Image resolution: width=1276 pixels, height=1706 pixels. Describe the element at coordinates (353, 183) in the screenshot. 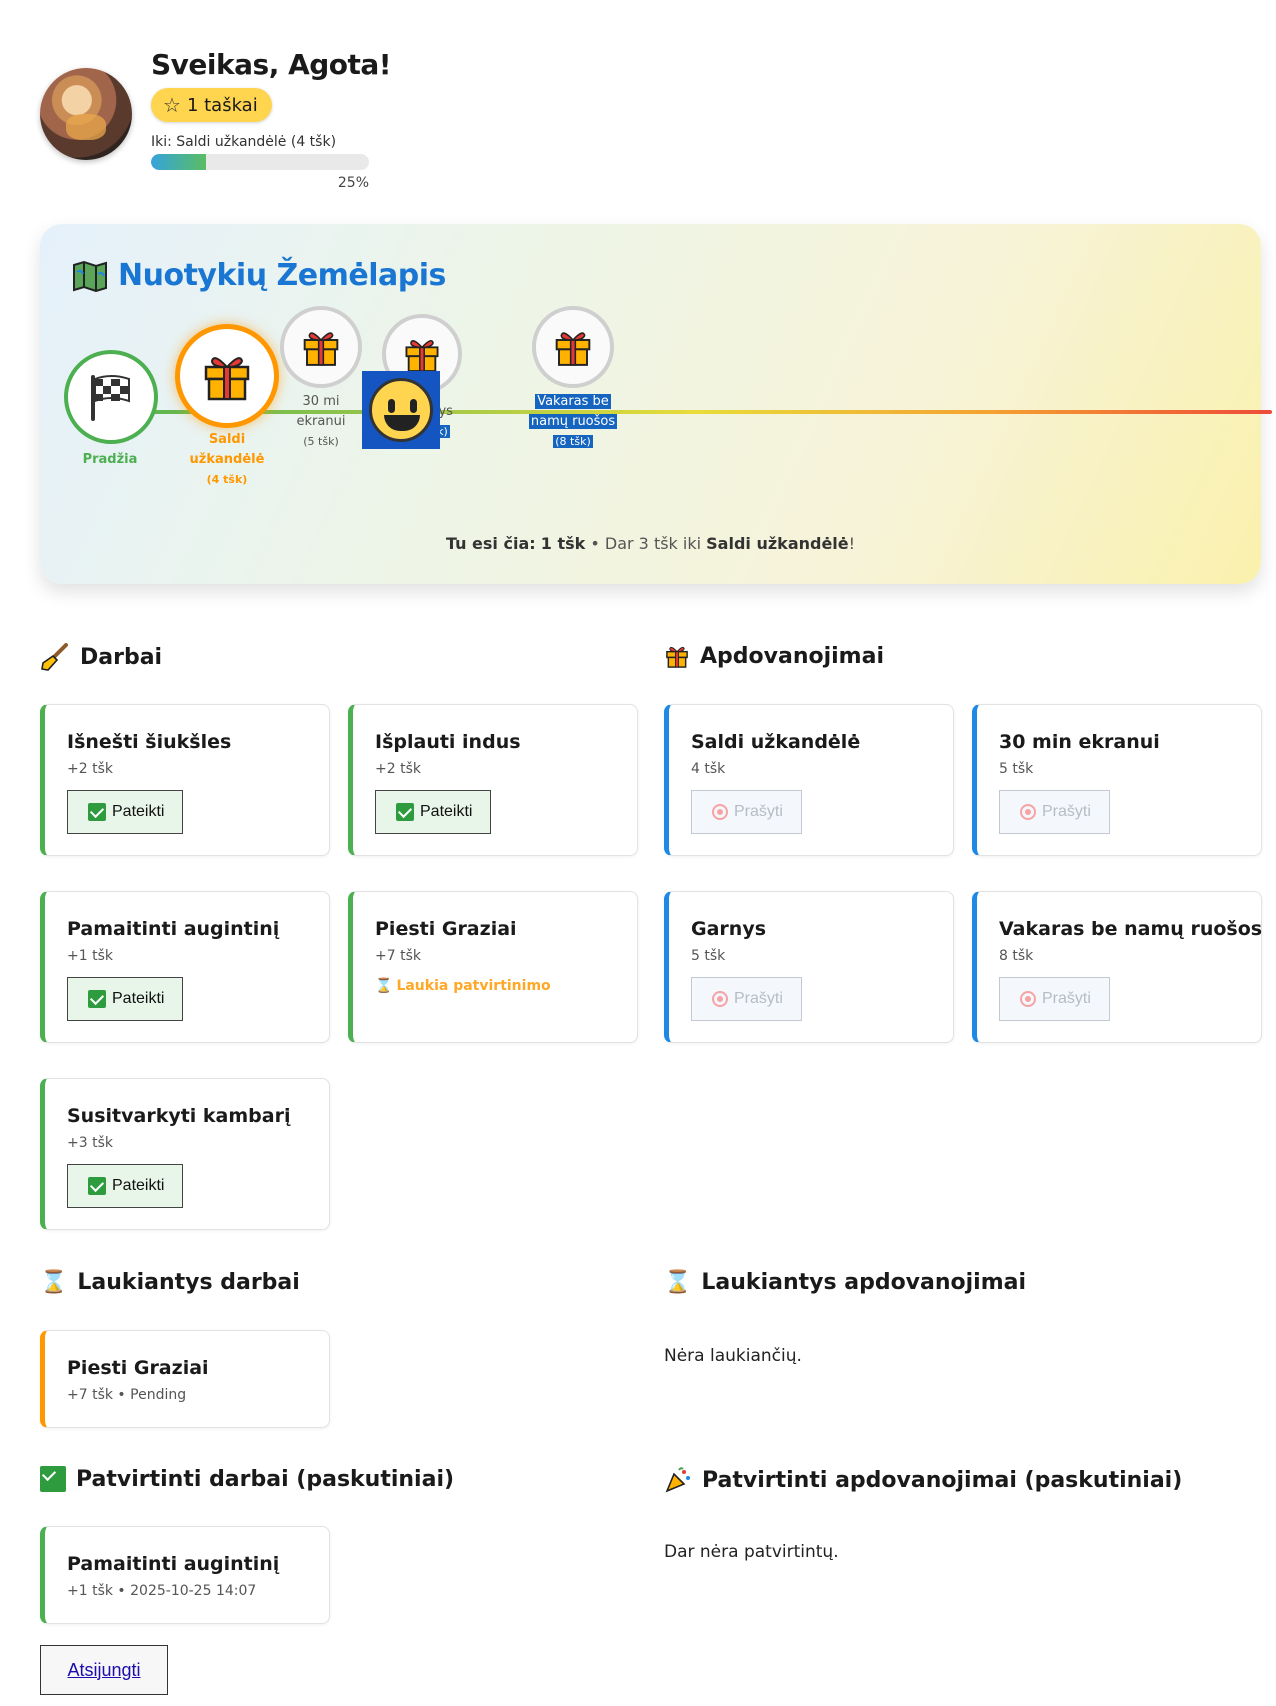

I see `progress-percent: 25%` at that location.